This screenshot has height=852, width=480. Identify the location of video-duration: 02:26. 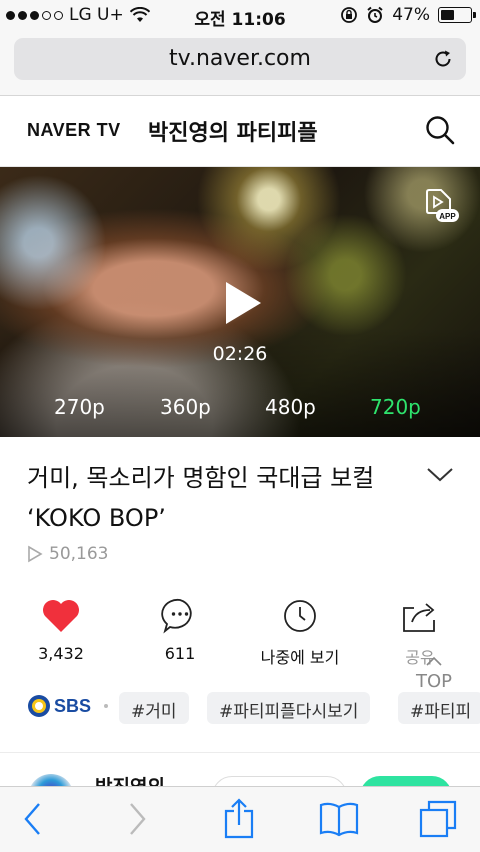
(240, 354).